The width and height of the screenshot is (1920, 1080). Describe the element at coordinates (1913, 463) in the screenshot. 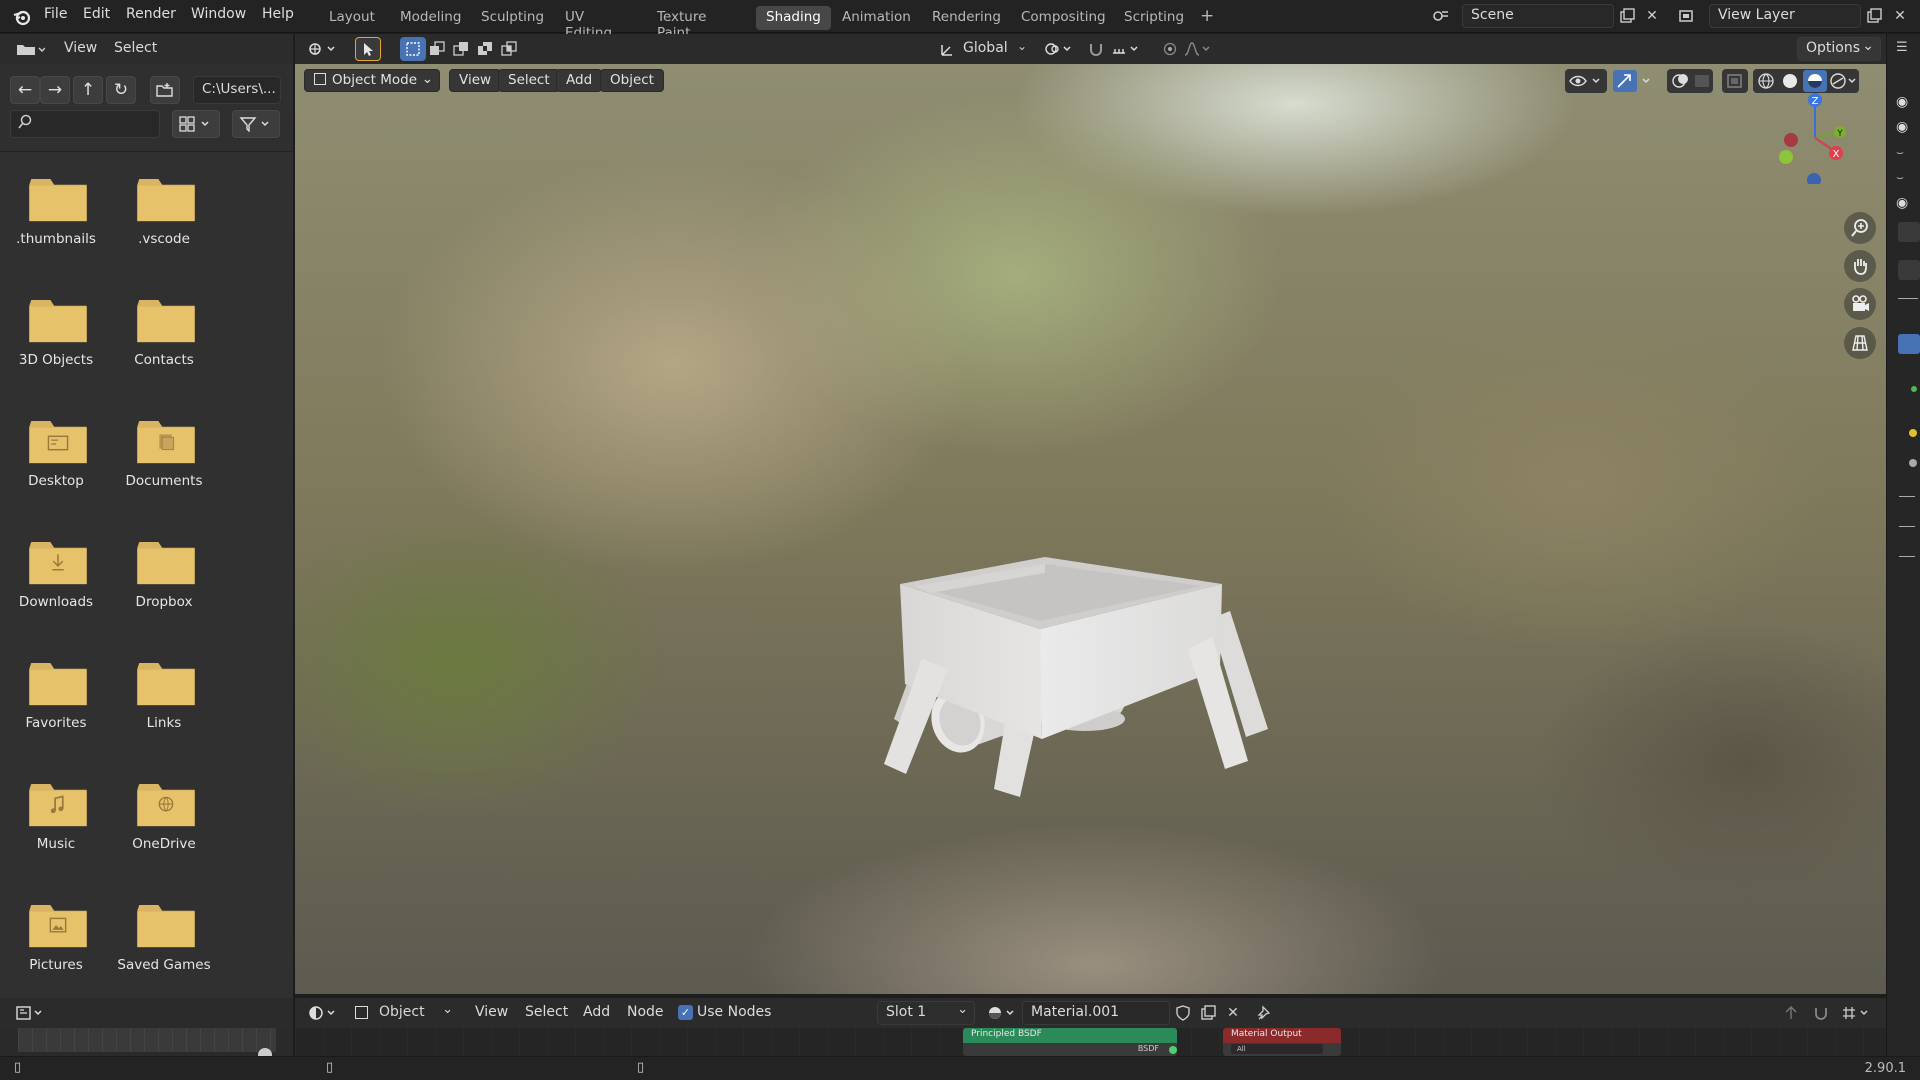

I see `object-properties-icon` at that location.